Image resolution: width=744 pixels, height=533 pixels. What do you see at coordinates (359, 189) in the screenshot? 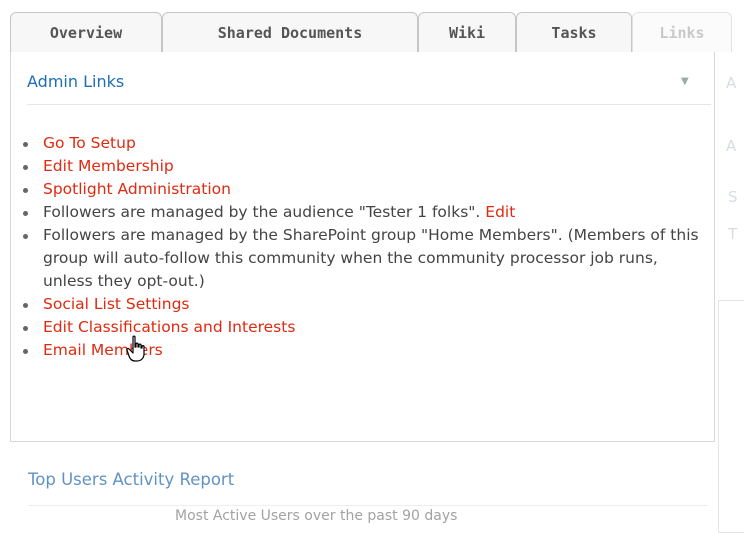
I see `list-item: Spotlight Administration` at bounding box center [359, 189].